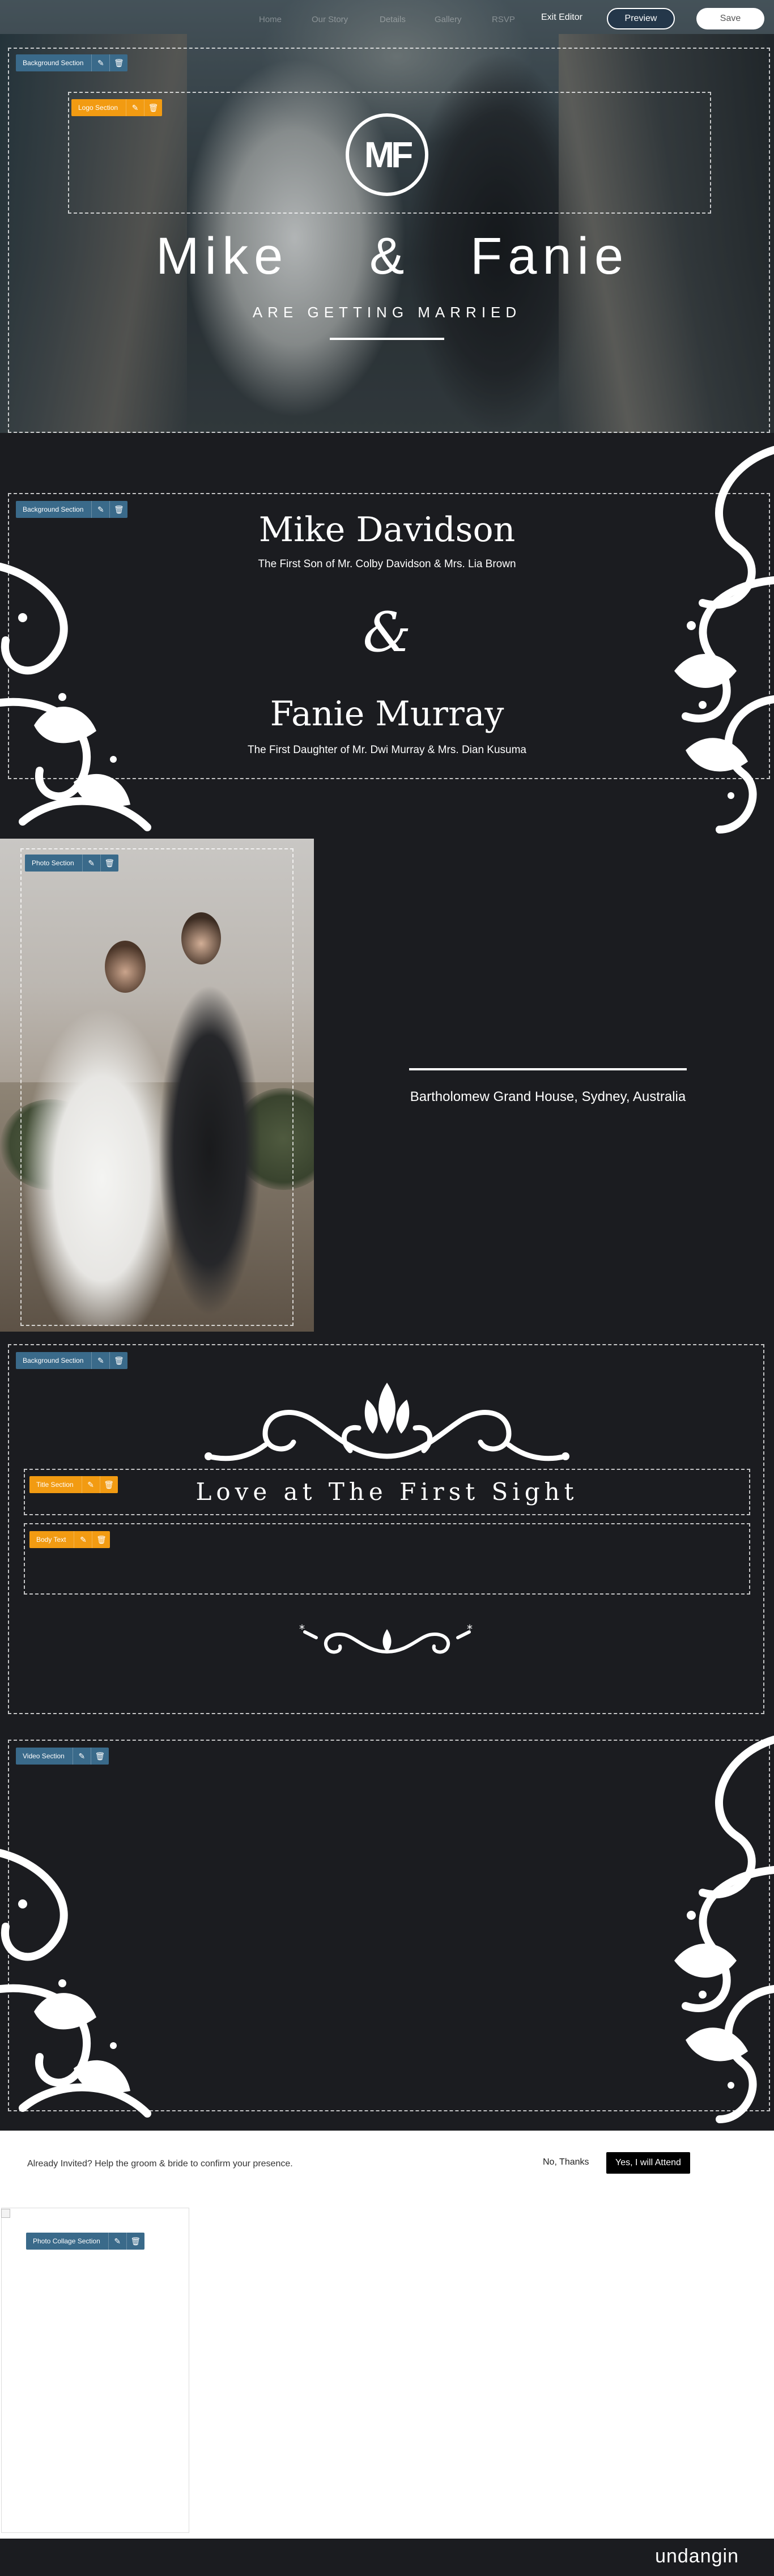  Describe the element at coordinates (5, 2213) in the screenshot. I see `broken-image-icon` at that location.